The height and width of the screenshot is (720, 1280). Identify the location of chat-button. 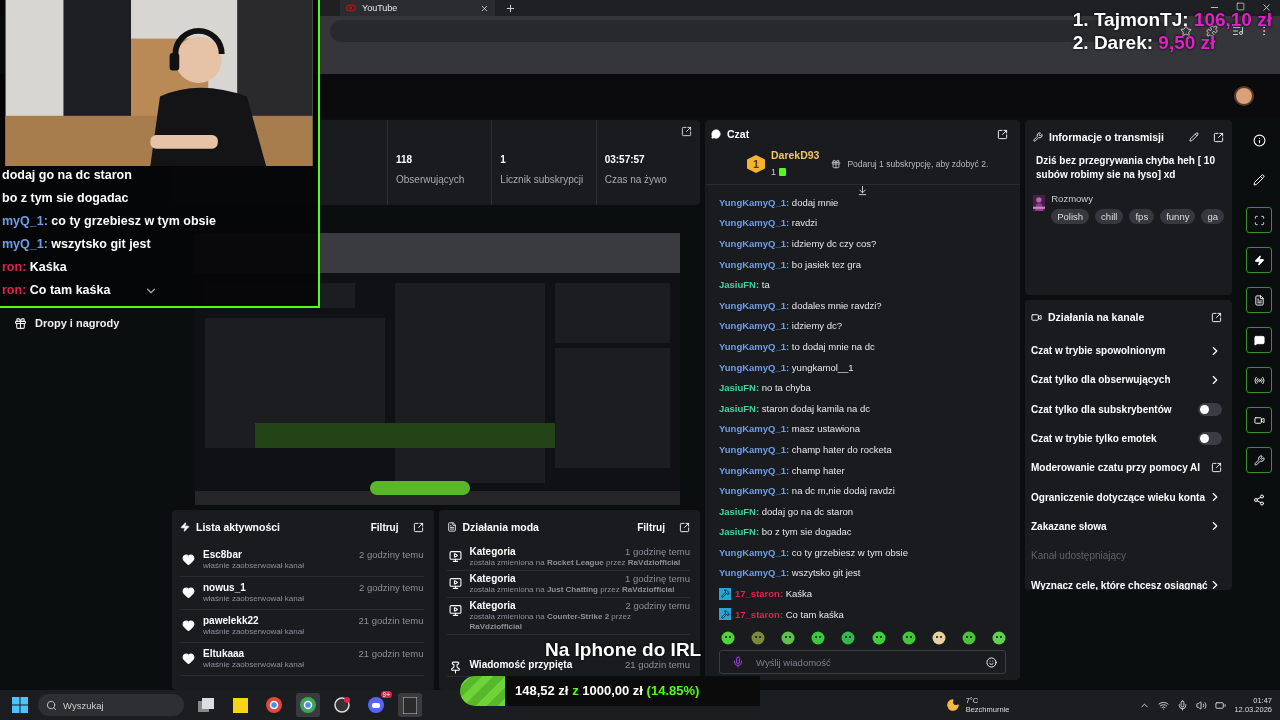
(1259, 340).